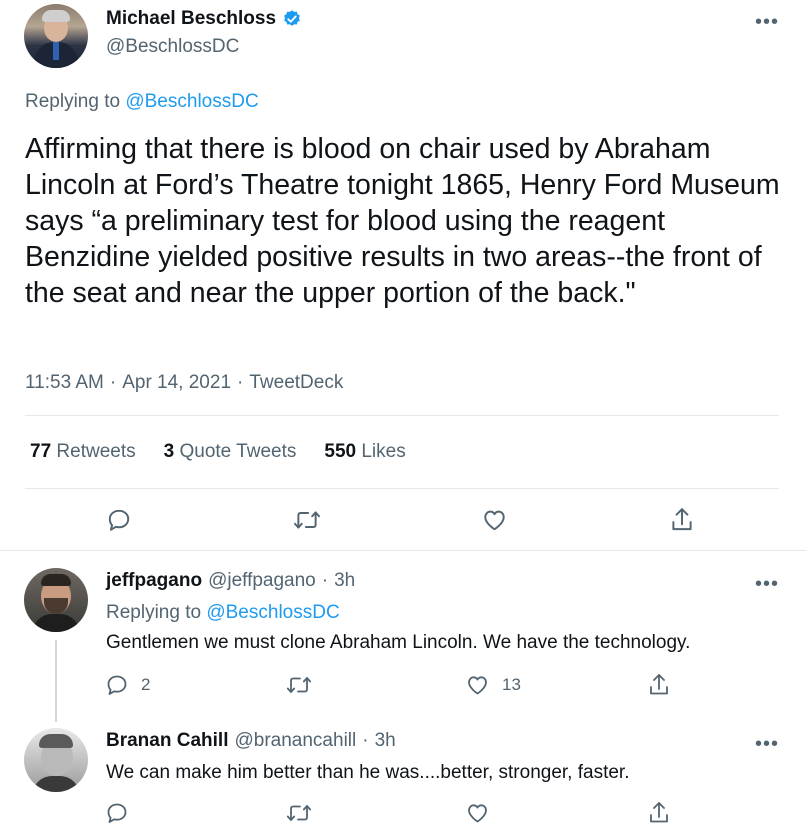 This screenshot has width=806, height=826. I want to click on retweets-count: 77, so click(41, 451).